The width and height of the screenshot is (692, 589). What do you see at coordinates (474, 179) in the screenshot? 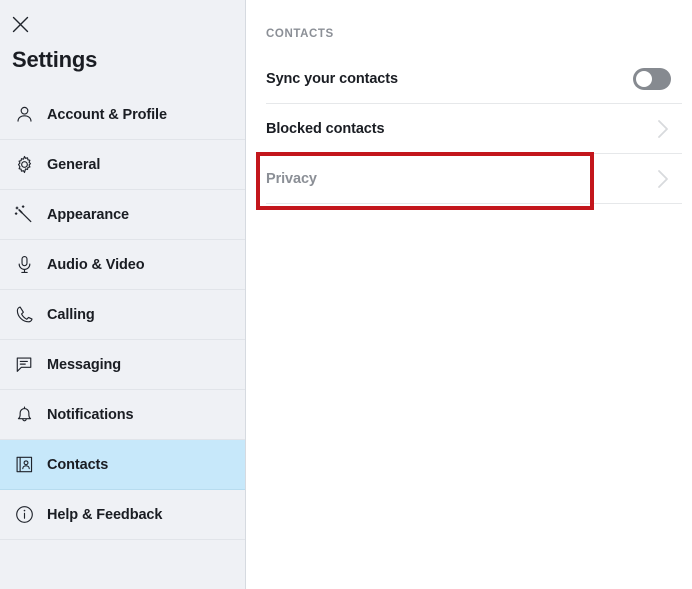
I see `setting-row-privacy: Privacy` at bounding box center [474, 179].